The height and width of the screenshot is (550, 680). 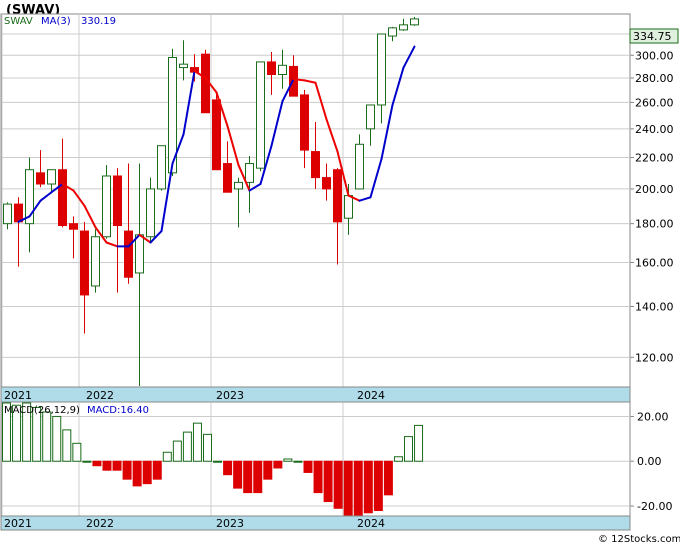 I want to click on macd-y-axis: 20.00 0.00 -20.00, so click(x=651, y=461).